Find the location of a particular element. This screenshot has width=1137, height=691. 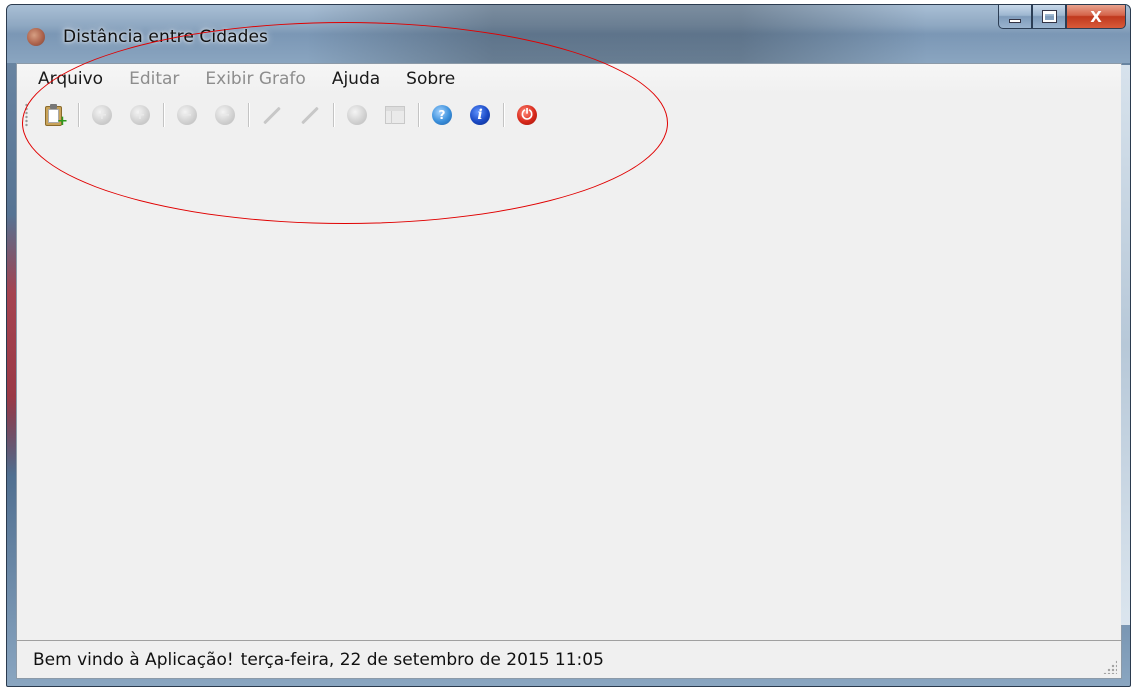

menu-sobre: Sobre is located at coordinates (430, 79).